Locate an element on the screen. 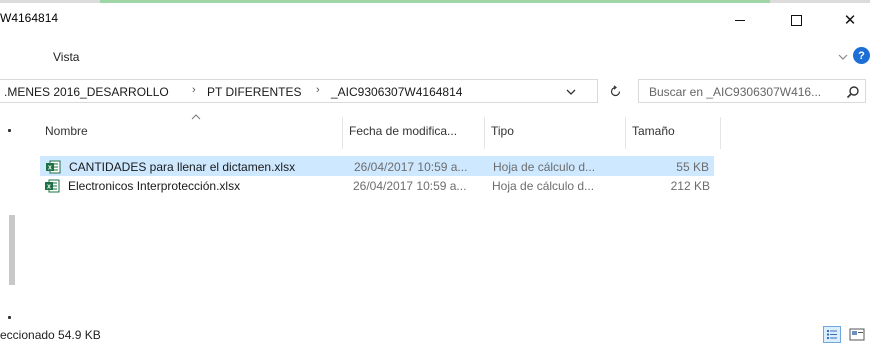 This screenshot has height=345, width=870. refresh-button is located at coordinates (615, 91).